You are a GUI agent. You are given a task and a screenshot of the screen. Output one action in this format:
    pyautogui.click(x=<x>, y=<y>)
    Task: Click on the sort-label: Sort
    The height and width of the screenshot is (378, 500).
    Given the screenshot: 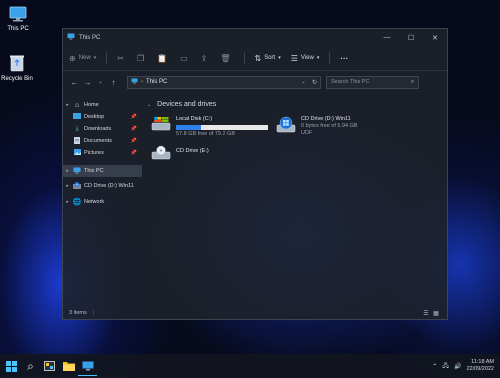 What is the action you would take?
    pyautogui.click(x=270, y=58)
    